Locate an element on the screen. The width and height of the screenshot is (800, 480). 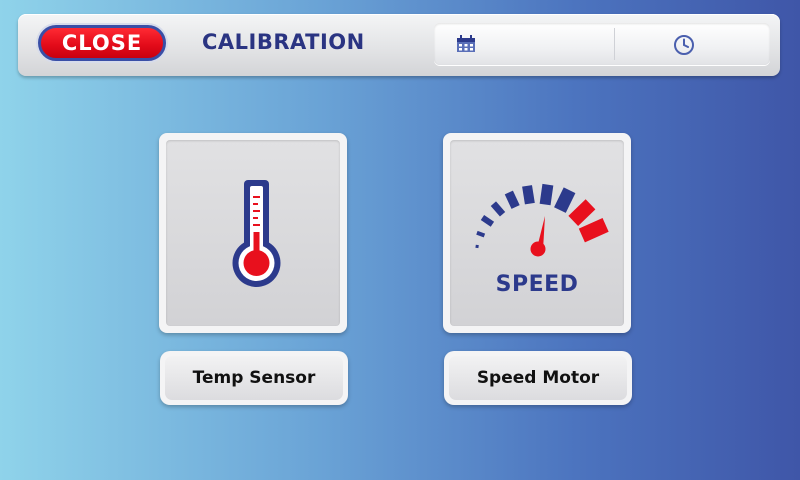
speed-motor-button: Speed Motor is located at coordinates (538, 378).